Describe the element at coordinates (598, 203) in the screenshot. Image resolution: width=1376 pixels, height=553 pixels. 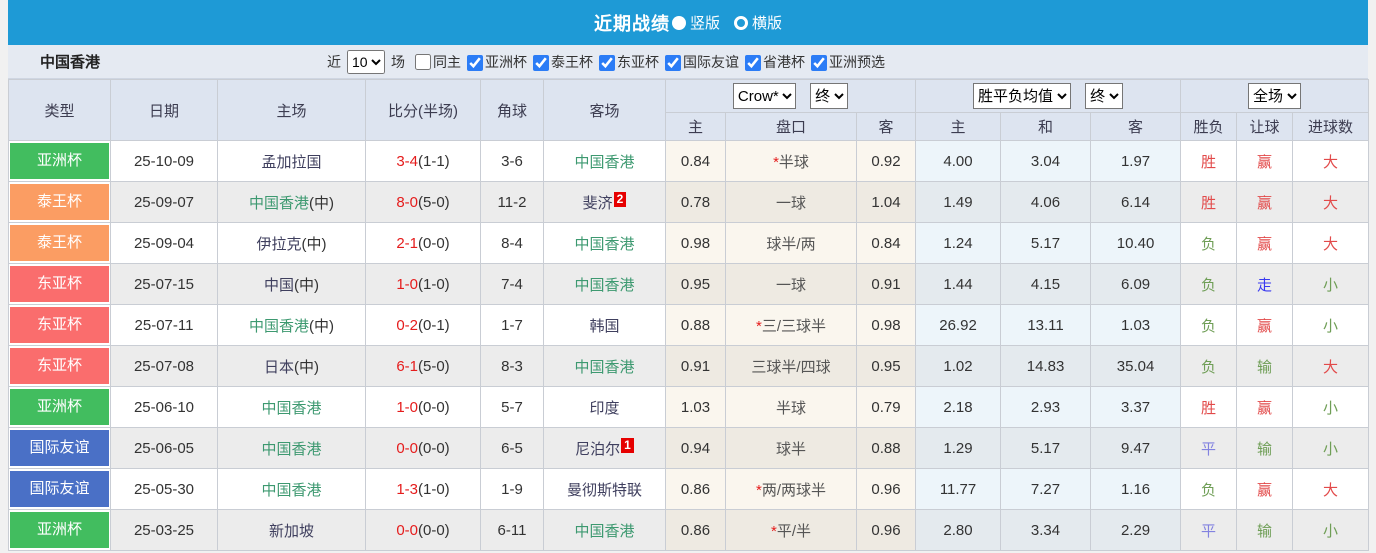
I see `team-link: 斐济` at that location.